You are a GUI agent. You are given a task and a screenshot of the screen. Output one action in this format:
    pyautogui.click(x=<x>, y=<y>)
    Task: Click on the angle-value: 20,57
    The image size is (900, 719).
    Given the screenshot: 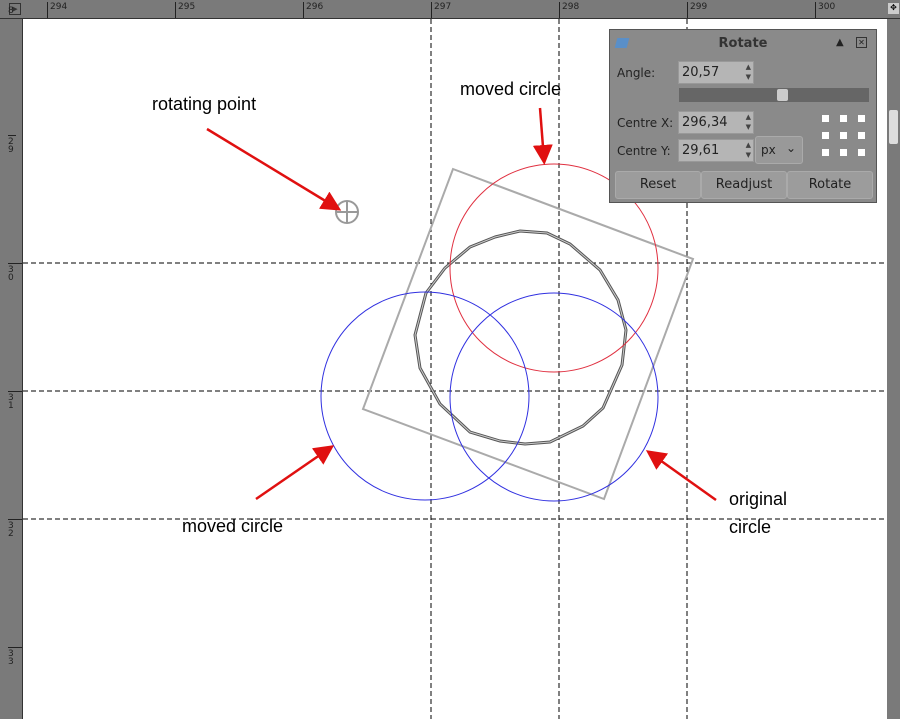 What is the action you would take?
    pyautogui.click(x=701, y=72)
    